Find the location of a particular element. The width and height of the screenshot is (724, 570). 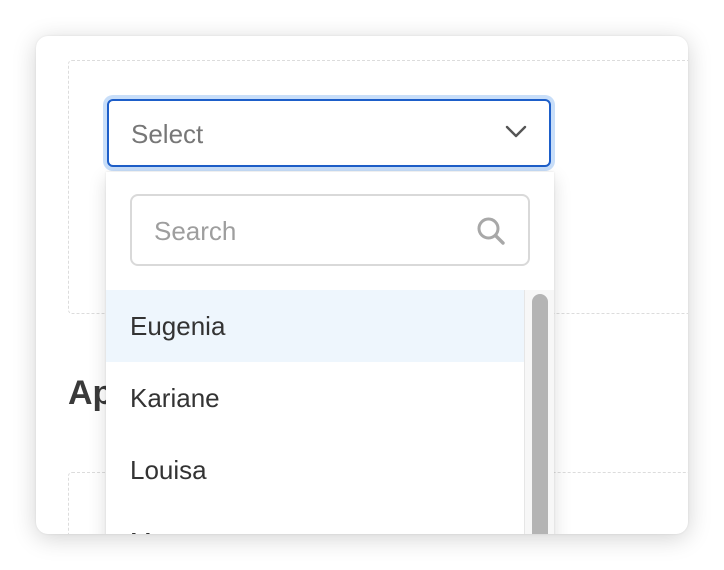

scrollbar-thumb is located at coordinates (540, 414).